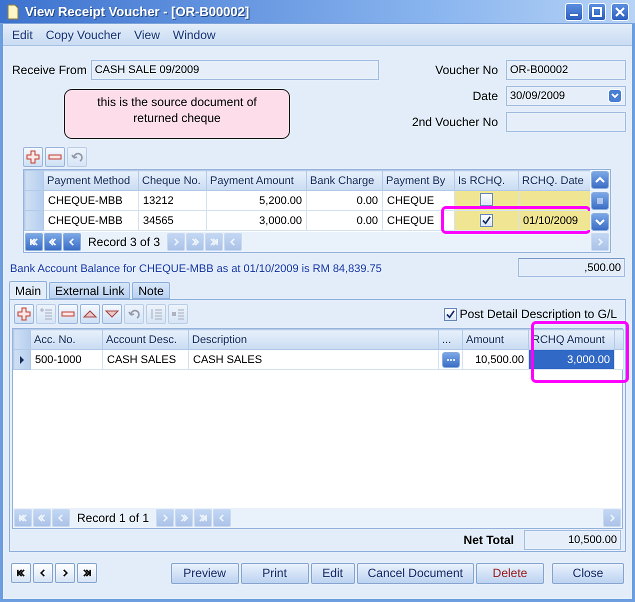  I want to click on up-button, so click(90, 314).